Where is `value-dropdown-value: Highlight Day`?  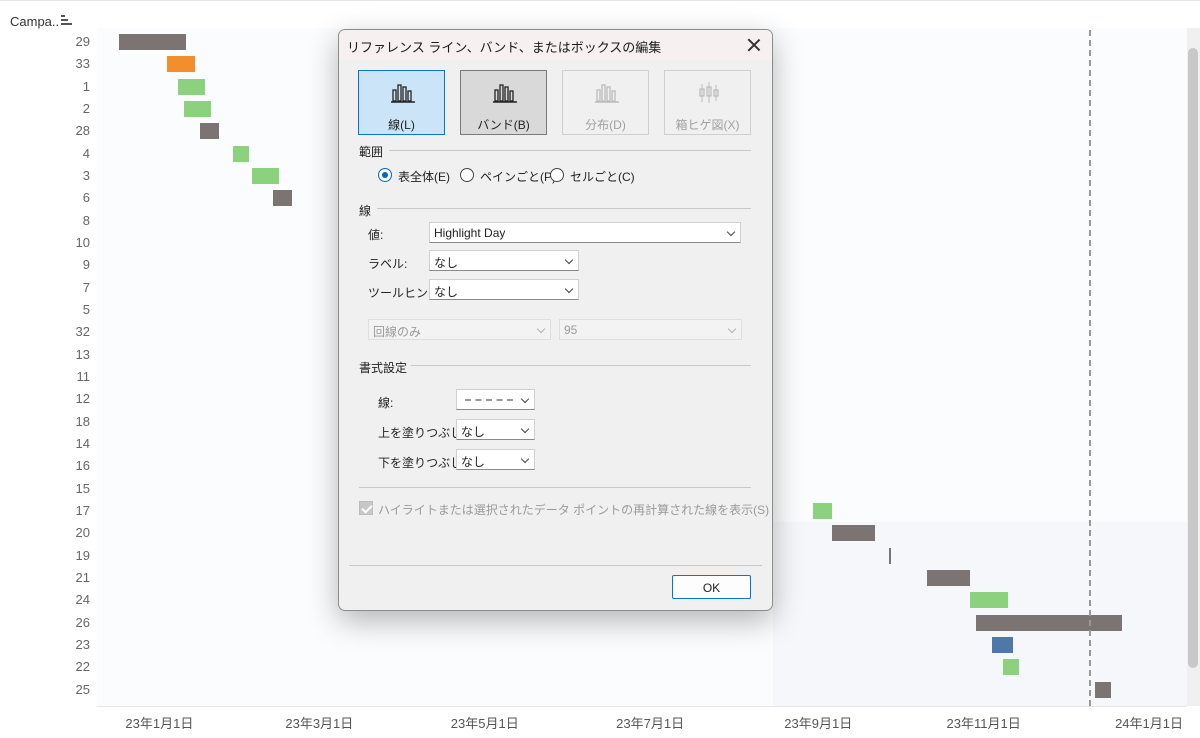
value-dropdown-value: Highlight Day is located at coordinates (470, 233).